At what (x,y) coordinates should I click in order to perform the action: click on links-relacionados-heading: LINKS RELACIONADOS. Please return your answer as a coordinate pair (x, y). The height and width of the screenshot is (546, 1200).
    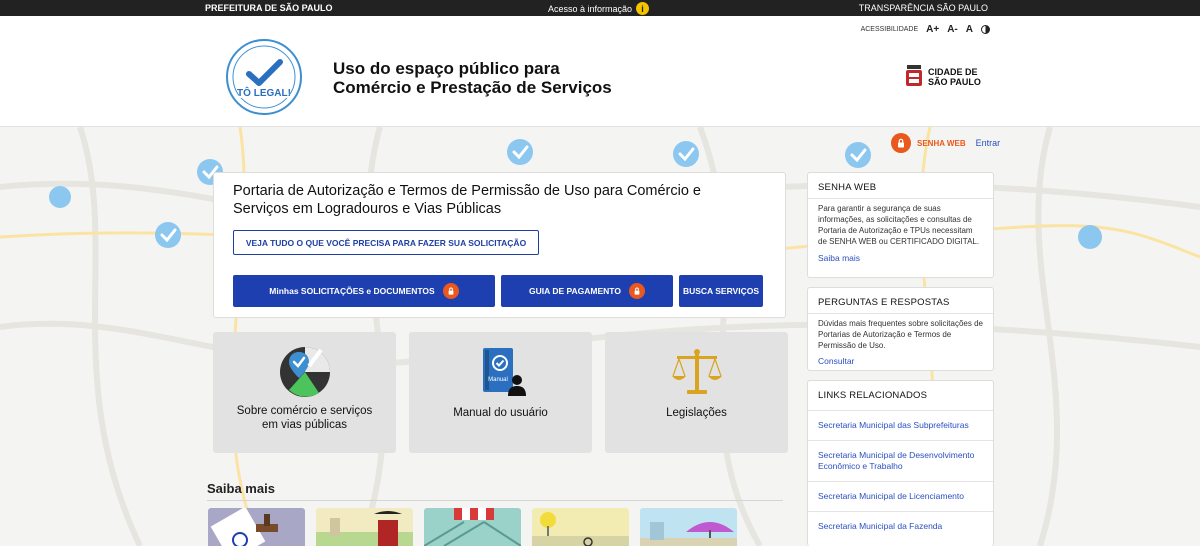
    Looking at the image, I should click on (873, 395).